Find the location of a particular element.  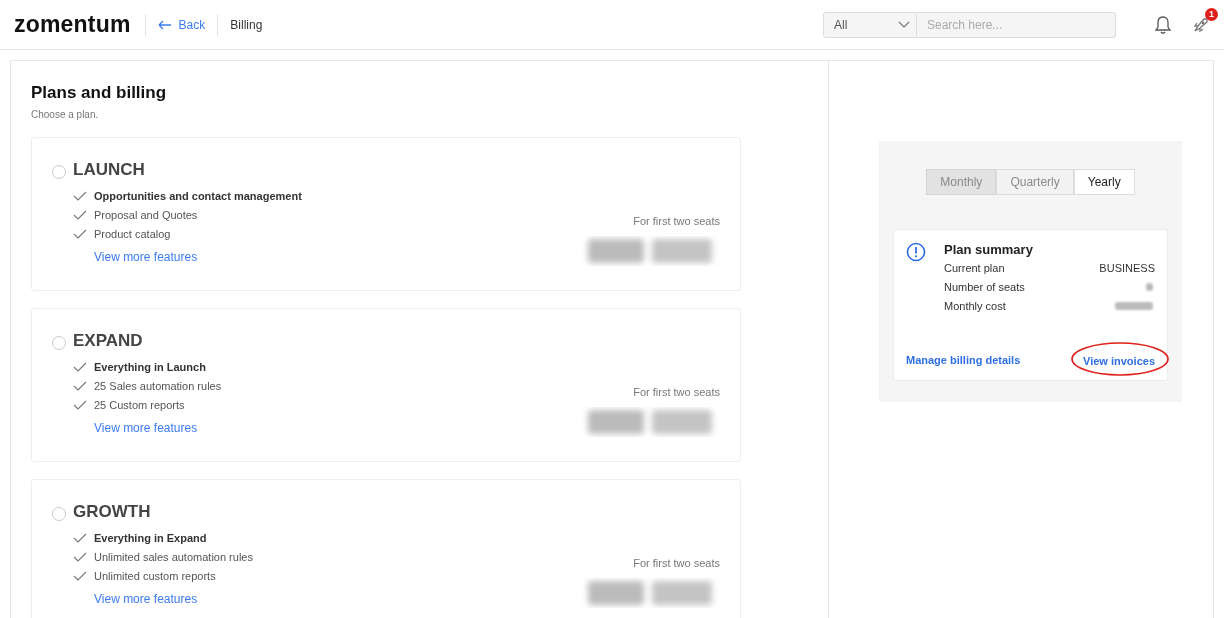

feature-text: Product catalog is located at coordinates (132, 233).